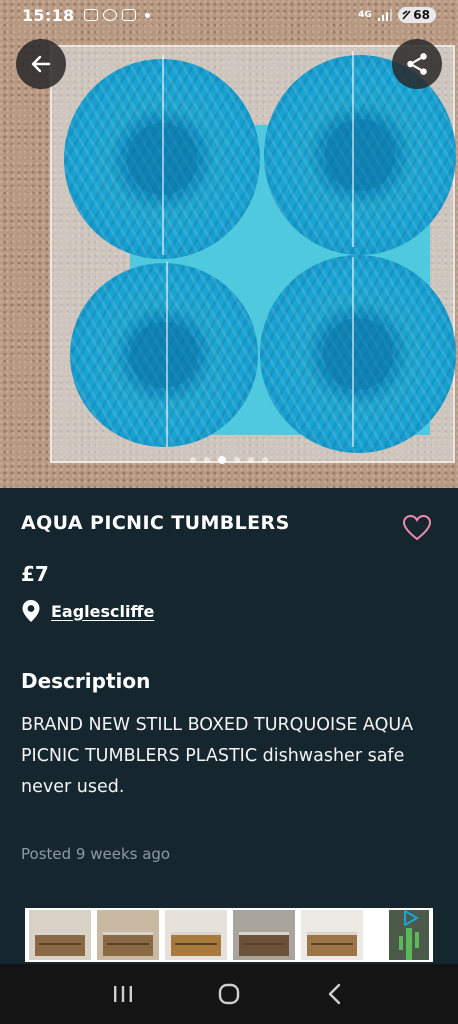 This screenshot has width=458, height=1024. I want to click on chrome-icon, so click(110, 15).